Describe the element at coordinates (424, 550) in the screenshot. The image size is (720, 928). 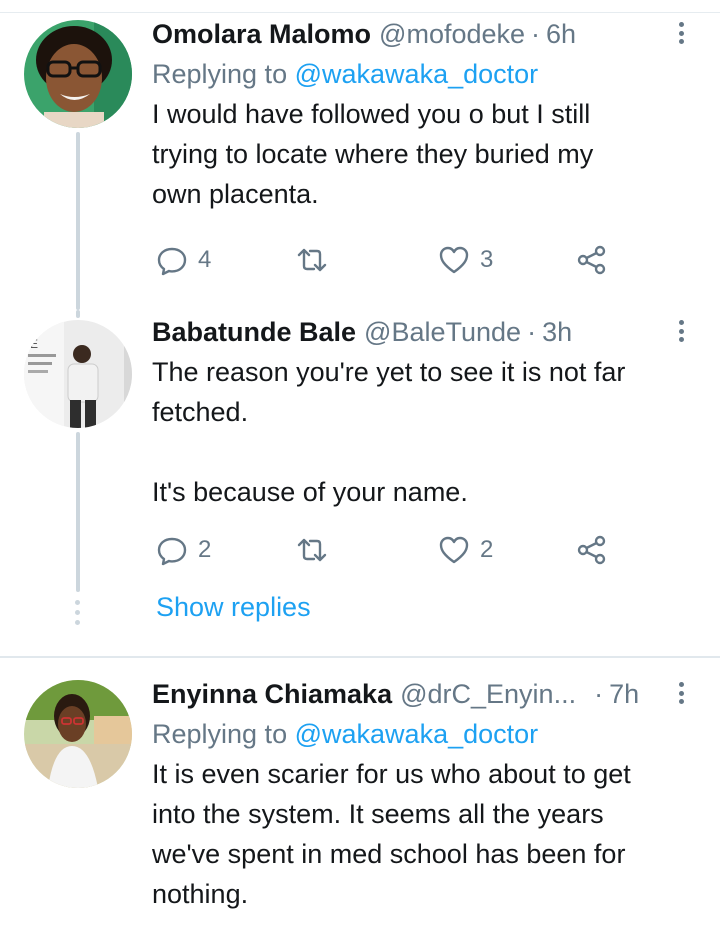
I see `action-bar: 2 2` at that location.